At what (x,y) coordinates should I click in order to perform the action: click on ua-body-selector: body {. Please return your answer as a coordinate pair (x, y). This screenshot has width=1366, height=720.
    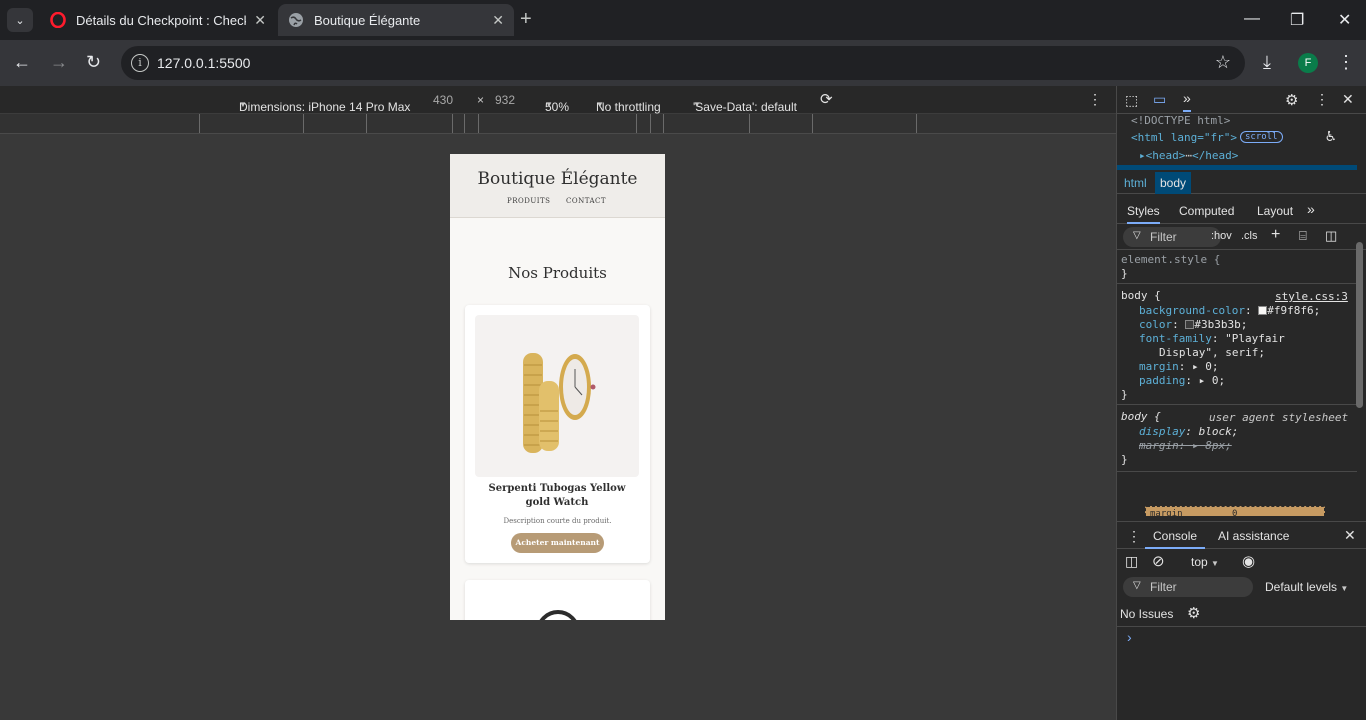
    Looking at the image, I should click on (1141, 416).